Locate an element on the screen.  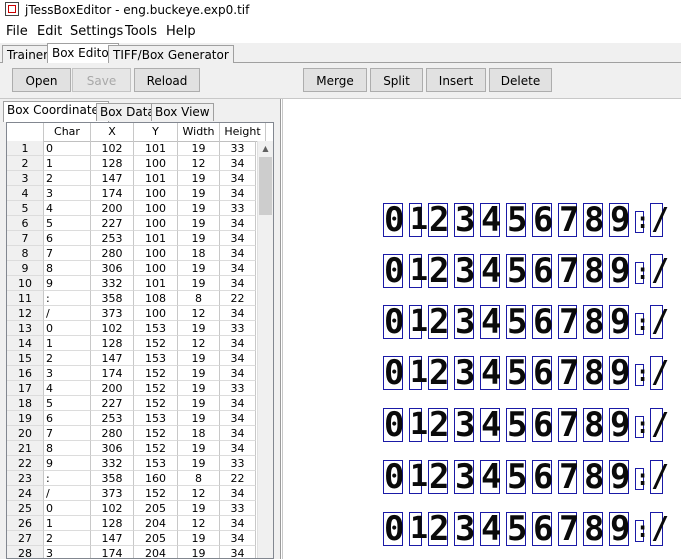
x-cell: 306 is located at coordinates (112, 268).